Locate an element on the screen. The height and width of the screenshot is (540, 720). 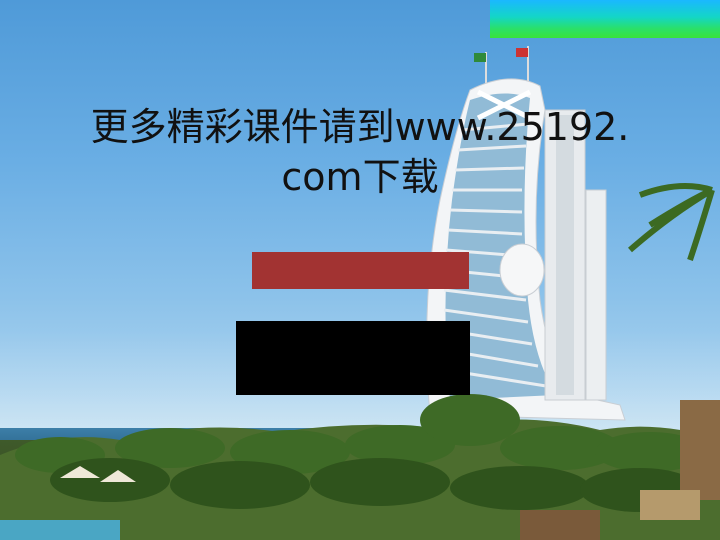
flag-right-icon is located at coordinates (522, 52).